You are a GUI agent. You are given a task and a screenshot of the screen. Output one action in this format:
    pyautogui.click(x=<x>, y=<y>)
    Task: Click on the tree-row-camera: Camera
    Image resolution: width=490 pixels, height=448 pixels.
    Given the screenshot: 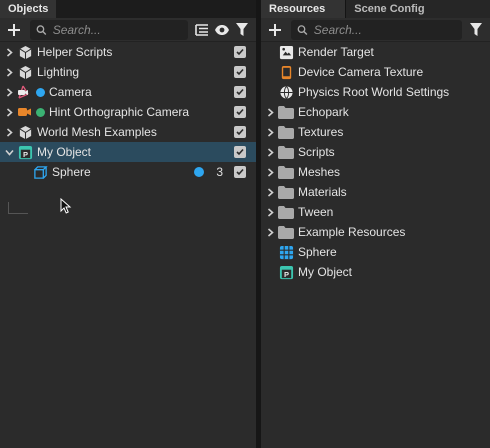 What is the action you would take?
    pyautogui.click(x=128, y=92)
    